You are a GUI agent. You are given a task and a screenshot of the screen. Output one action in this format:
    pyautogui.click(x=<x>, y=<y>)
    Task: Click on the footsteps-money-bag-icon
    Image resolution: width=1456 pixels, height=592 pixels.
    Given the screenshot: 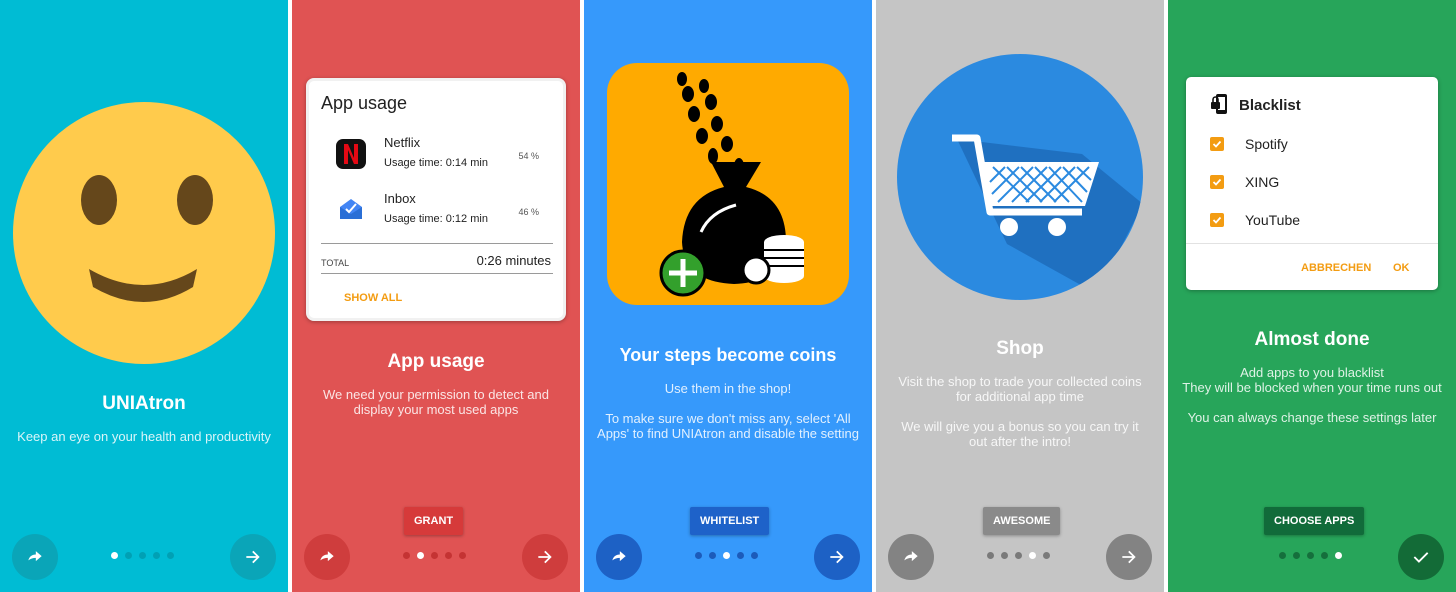 What is the action you would take?
    pyautogui.click(x=728, y=184)
    